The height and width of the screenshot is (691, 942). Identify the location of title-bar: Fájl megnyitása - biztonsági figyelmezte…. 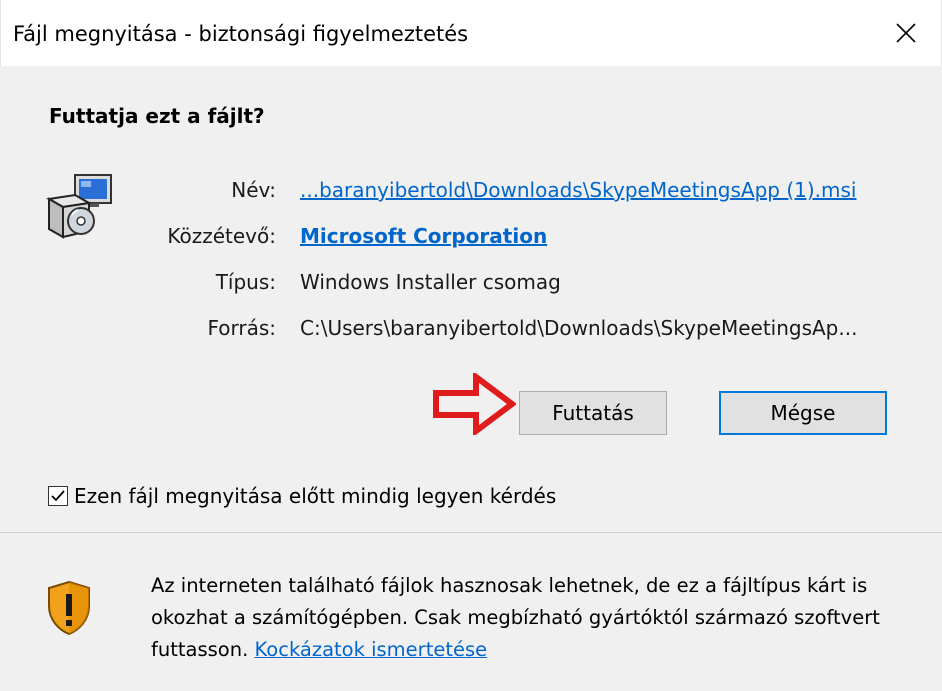
(471, 33).